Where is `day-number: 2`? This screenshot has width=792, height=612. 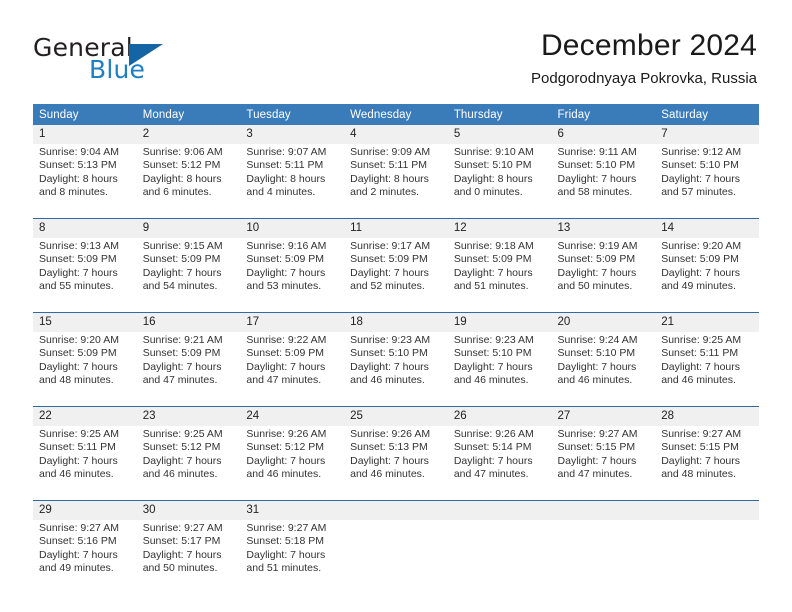 day-number: 2 is located at coordinates (188, 134).